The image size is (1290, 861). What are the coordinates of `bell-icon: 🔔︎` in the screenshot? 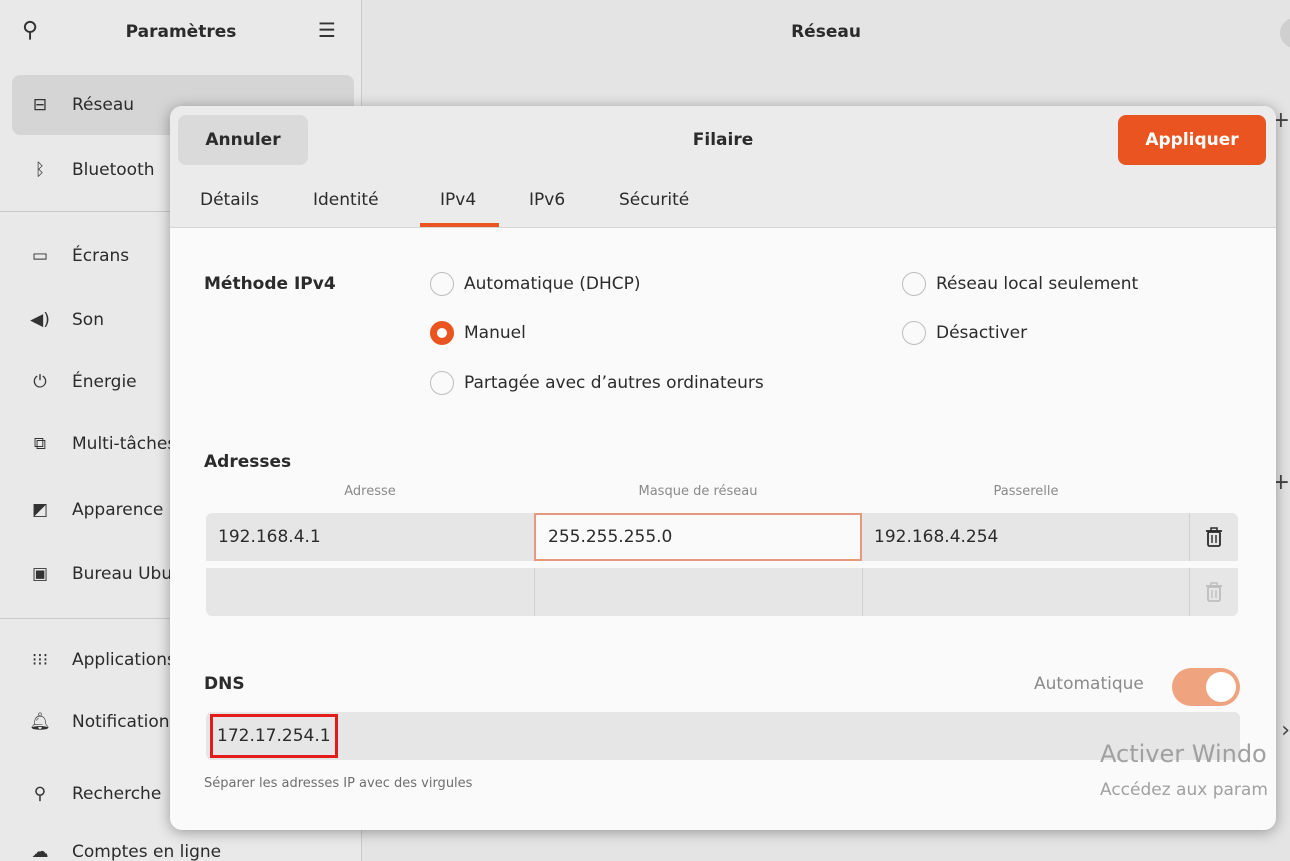 It's located at (40, 722).